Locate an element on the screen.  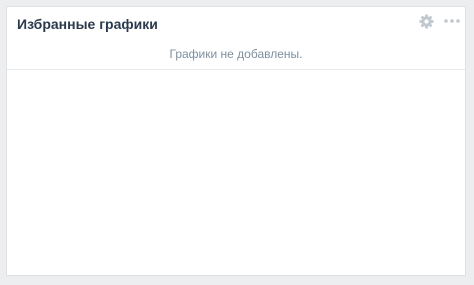
gear-icon is located at coordinates (426, 21).